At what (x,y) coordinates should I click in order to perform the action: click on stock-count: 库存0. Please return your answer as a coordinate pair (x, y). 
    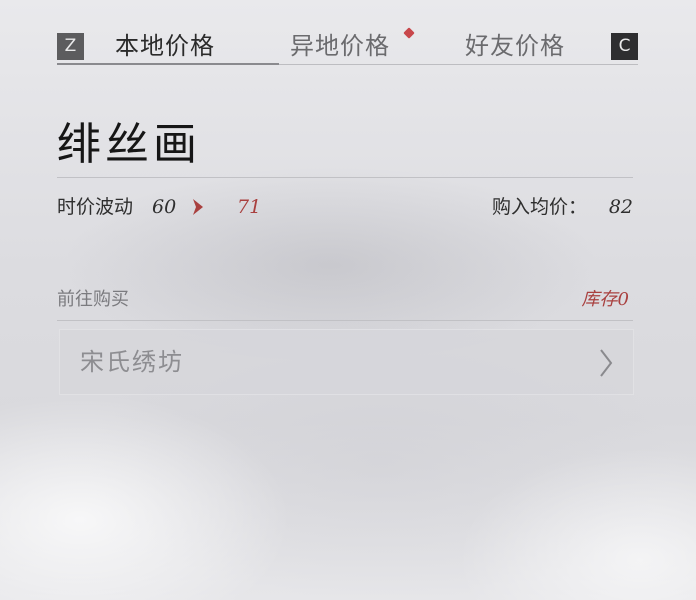
    Looking at the image, I should click on (605, 299).